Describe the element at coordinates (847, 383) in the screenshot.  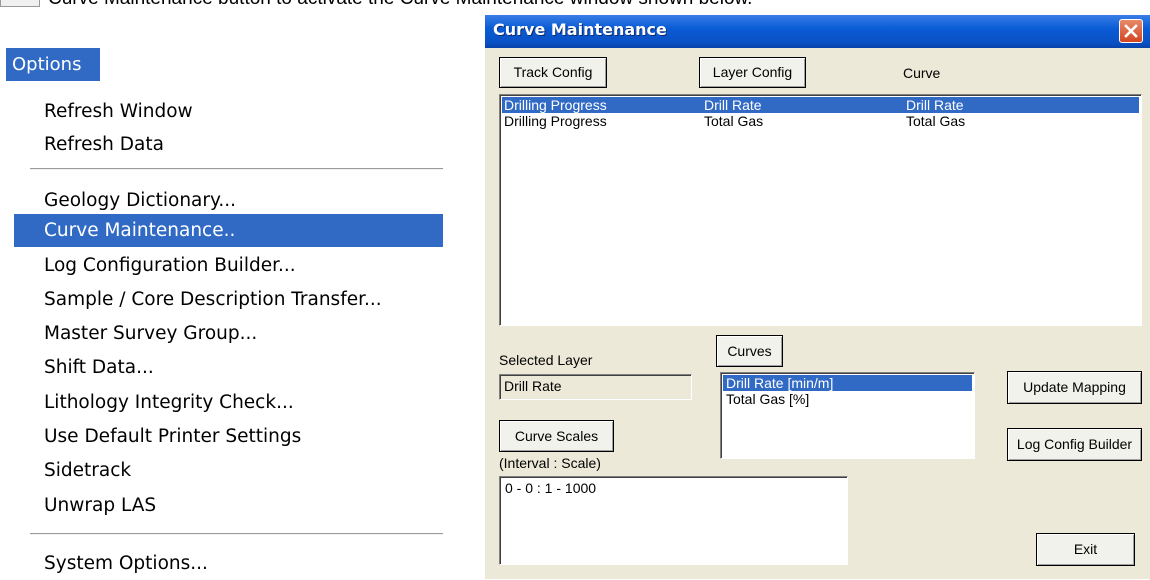
I see `curves-list-item: Drill Rate [min/m]` at that location.